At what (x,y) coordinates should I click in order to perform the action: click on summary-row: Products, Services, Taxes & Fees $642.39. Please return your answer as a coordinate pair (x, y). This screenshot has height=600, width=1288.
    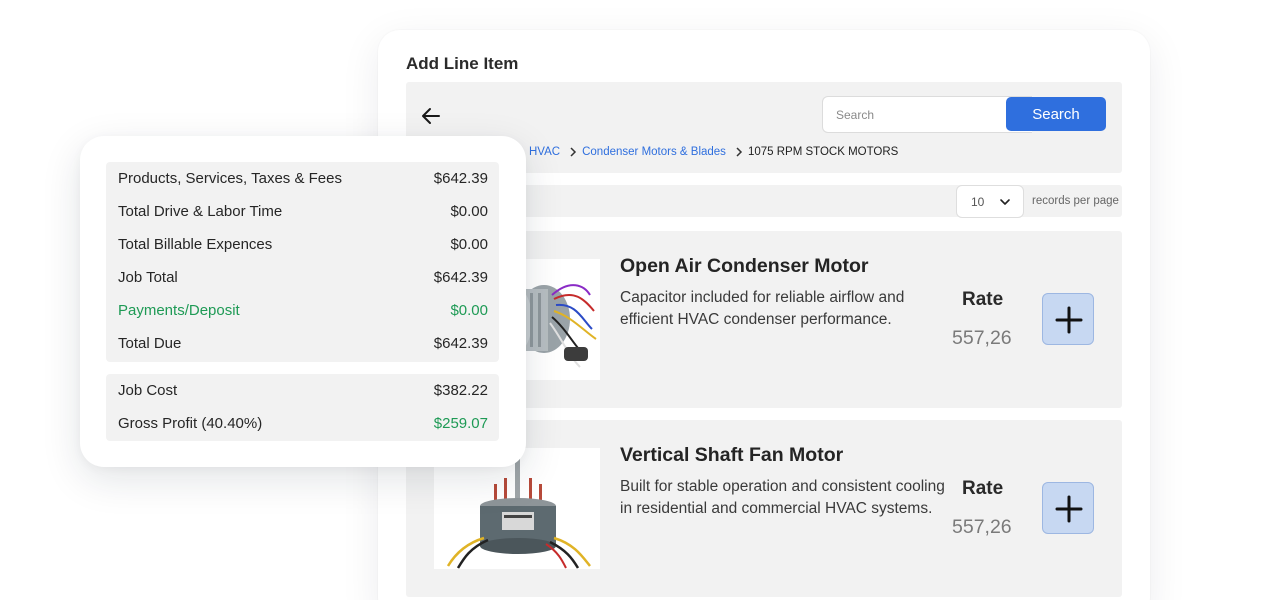
    Looking at the image, I should click on (303, 178).